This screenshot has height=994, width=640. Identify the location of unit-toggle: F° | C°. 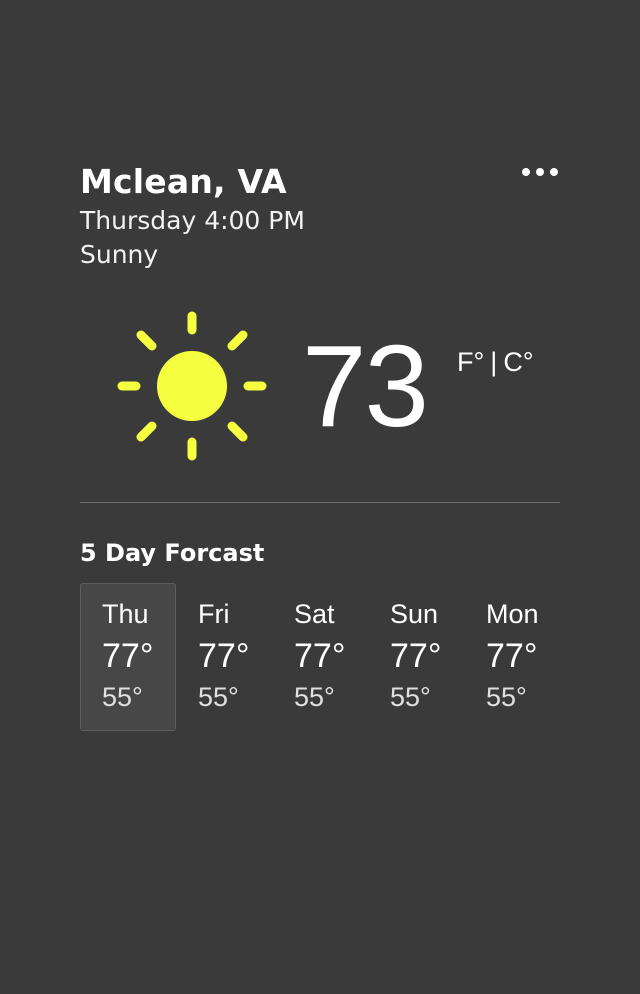
(495, 362).